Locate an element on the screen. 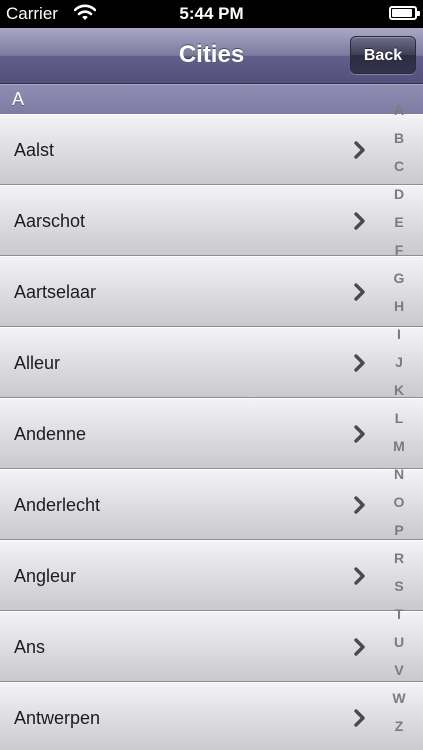  index-letter: F is located at coordinates (399, 250).